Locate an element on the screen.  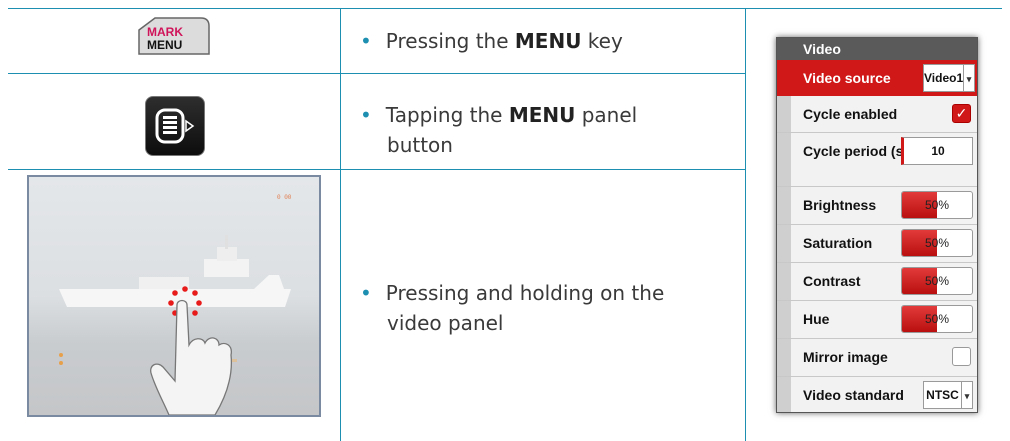
brightness-slider: 50% is located at coordinates (937, 205).